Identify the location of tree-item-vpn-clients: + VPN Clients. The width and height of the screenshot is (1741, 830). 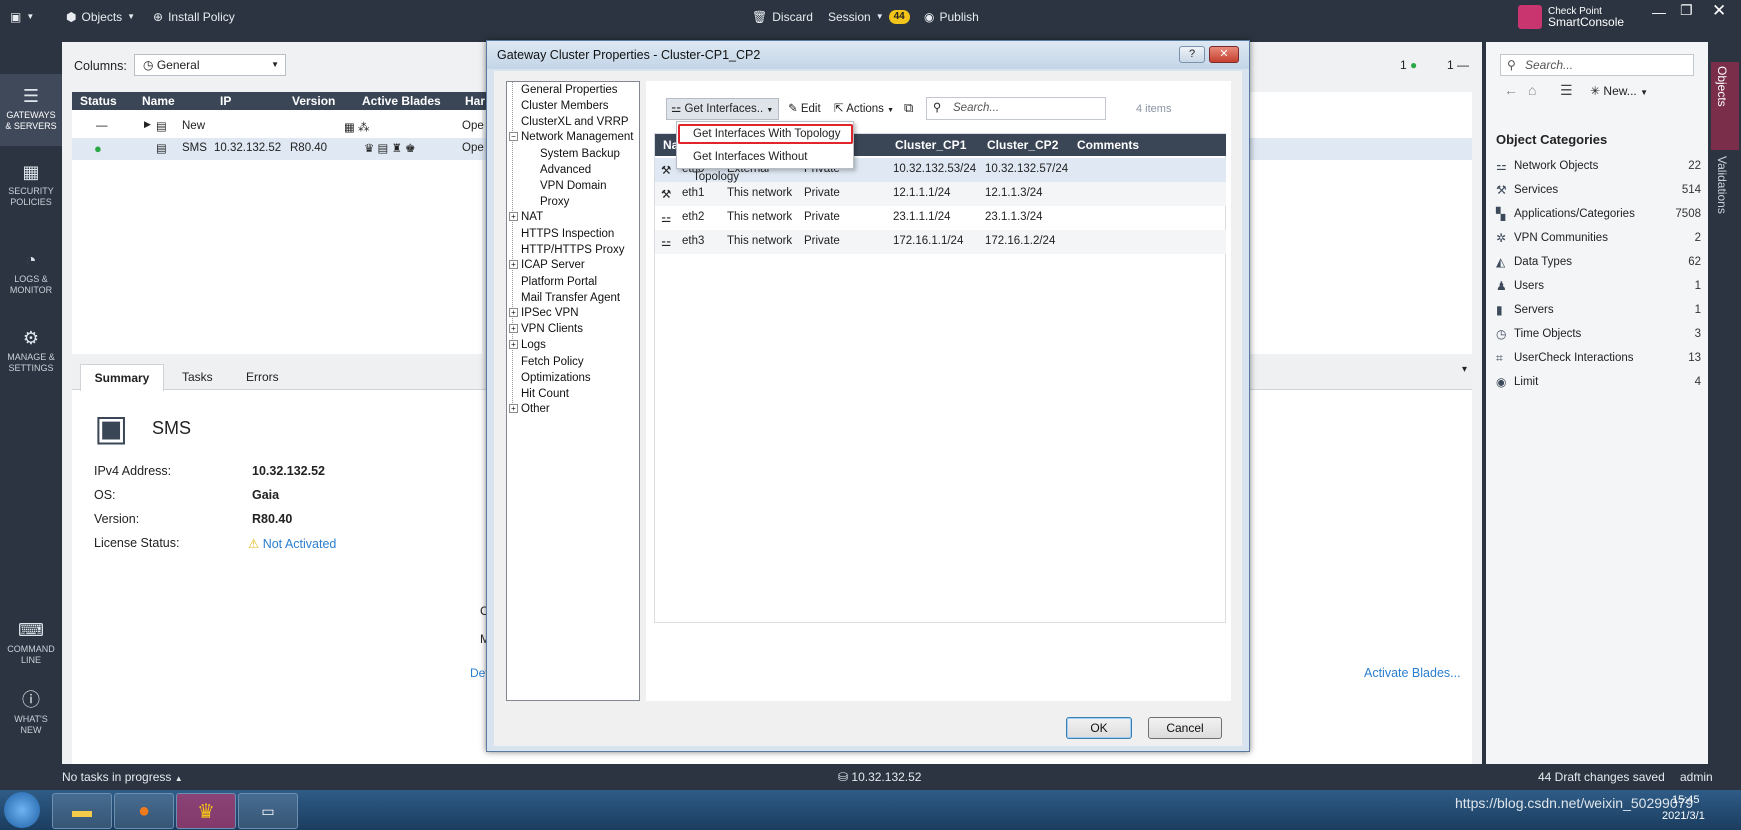
(546, 329).